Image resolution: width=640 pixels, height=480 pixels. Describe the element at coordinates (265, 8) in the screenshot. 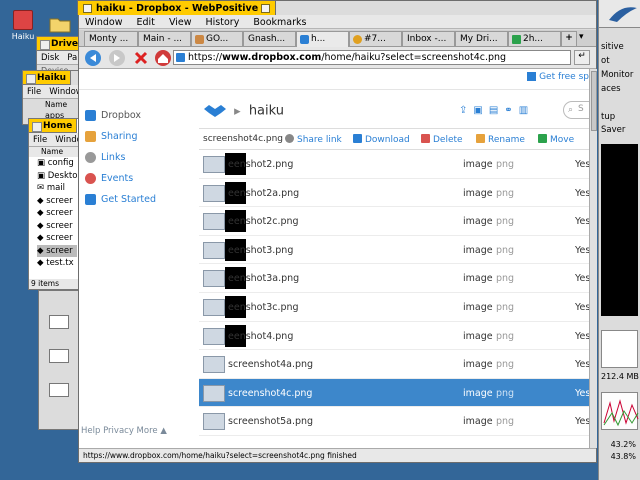

I see `zoom-button` at that location.